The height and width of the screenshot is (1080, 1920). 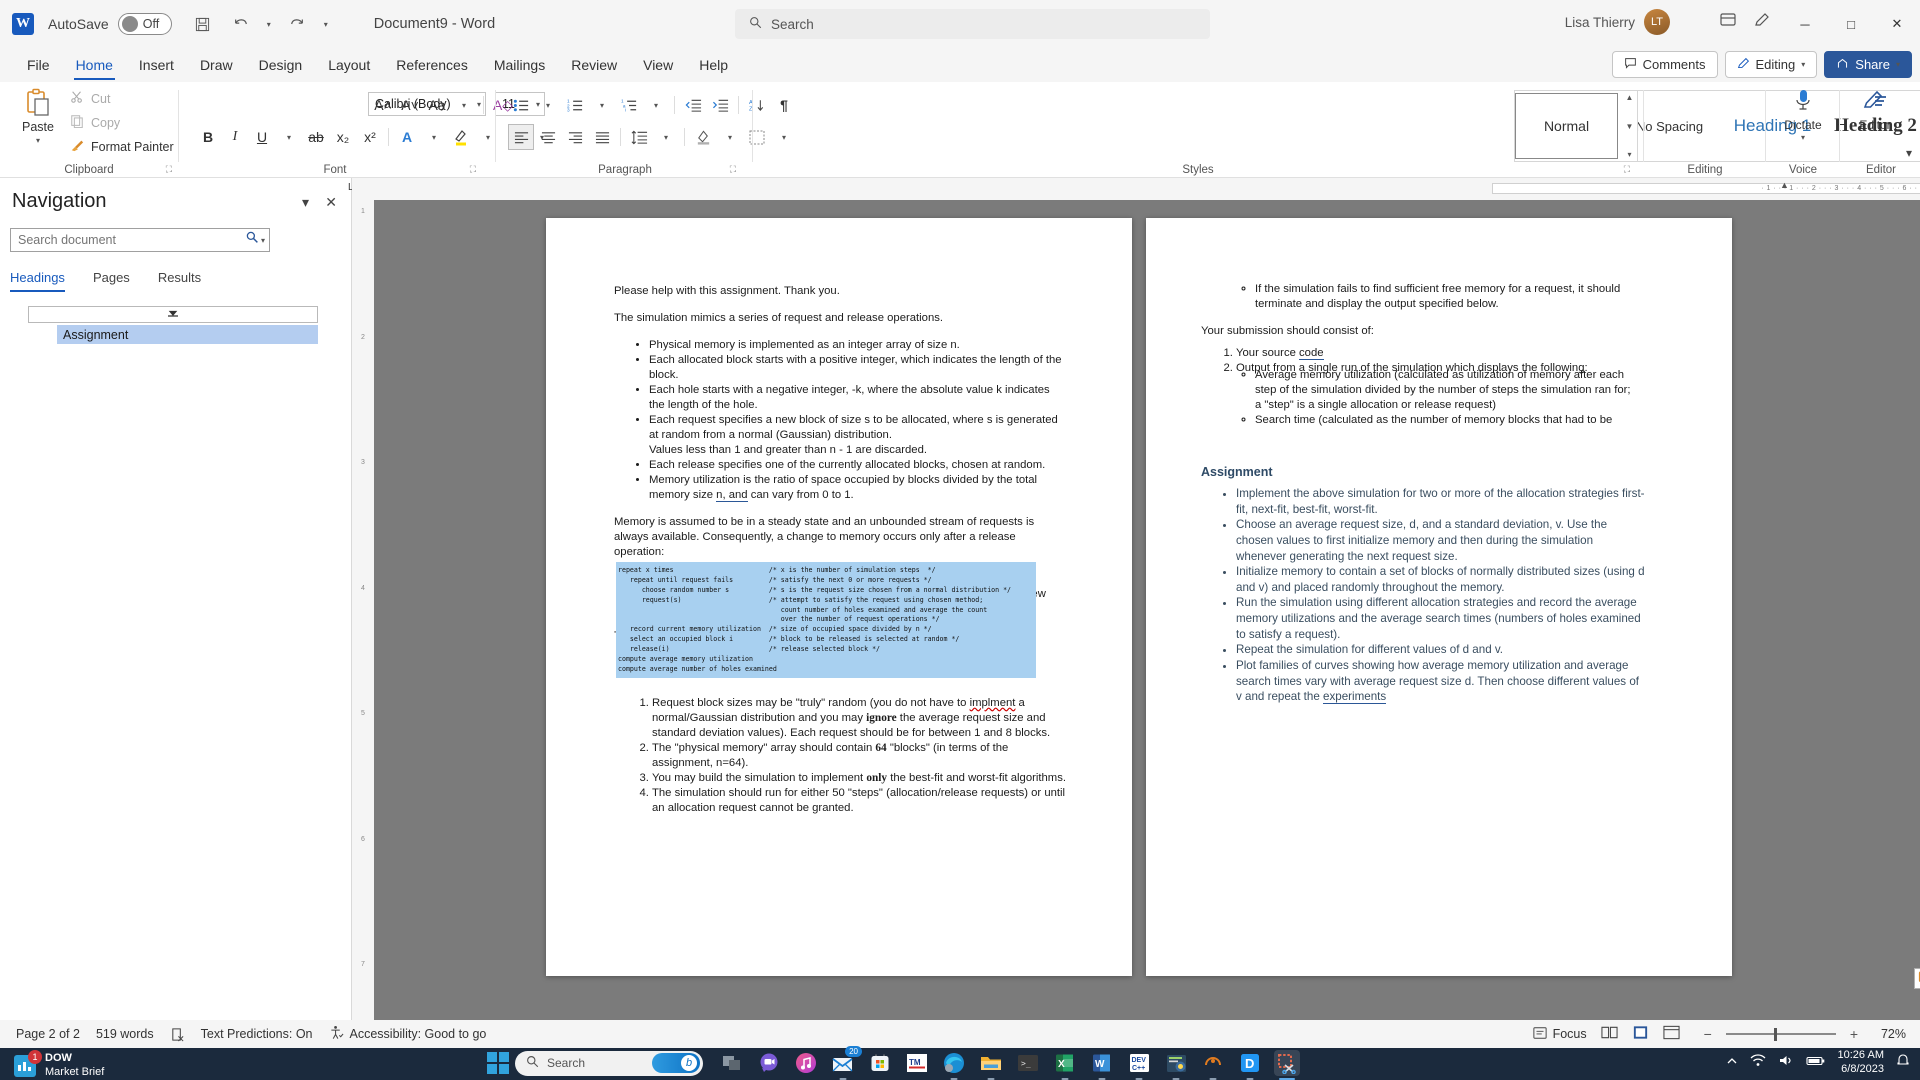 What do you see at coordinates (1630, 97) in the screenshot?
I see `scroll-up-icon: ▲` at bounding box center [1630, 97].